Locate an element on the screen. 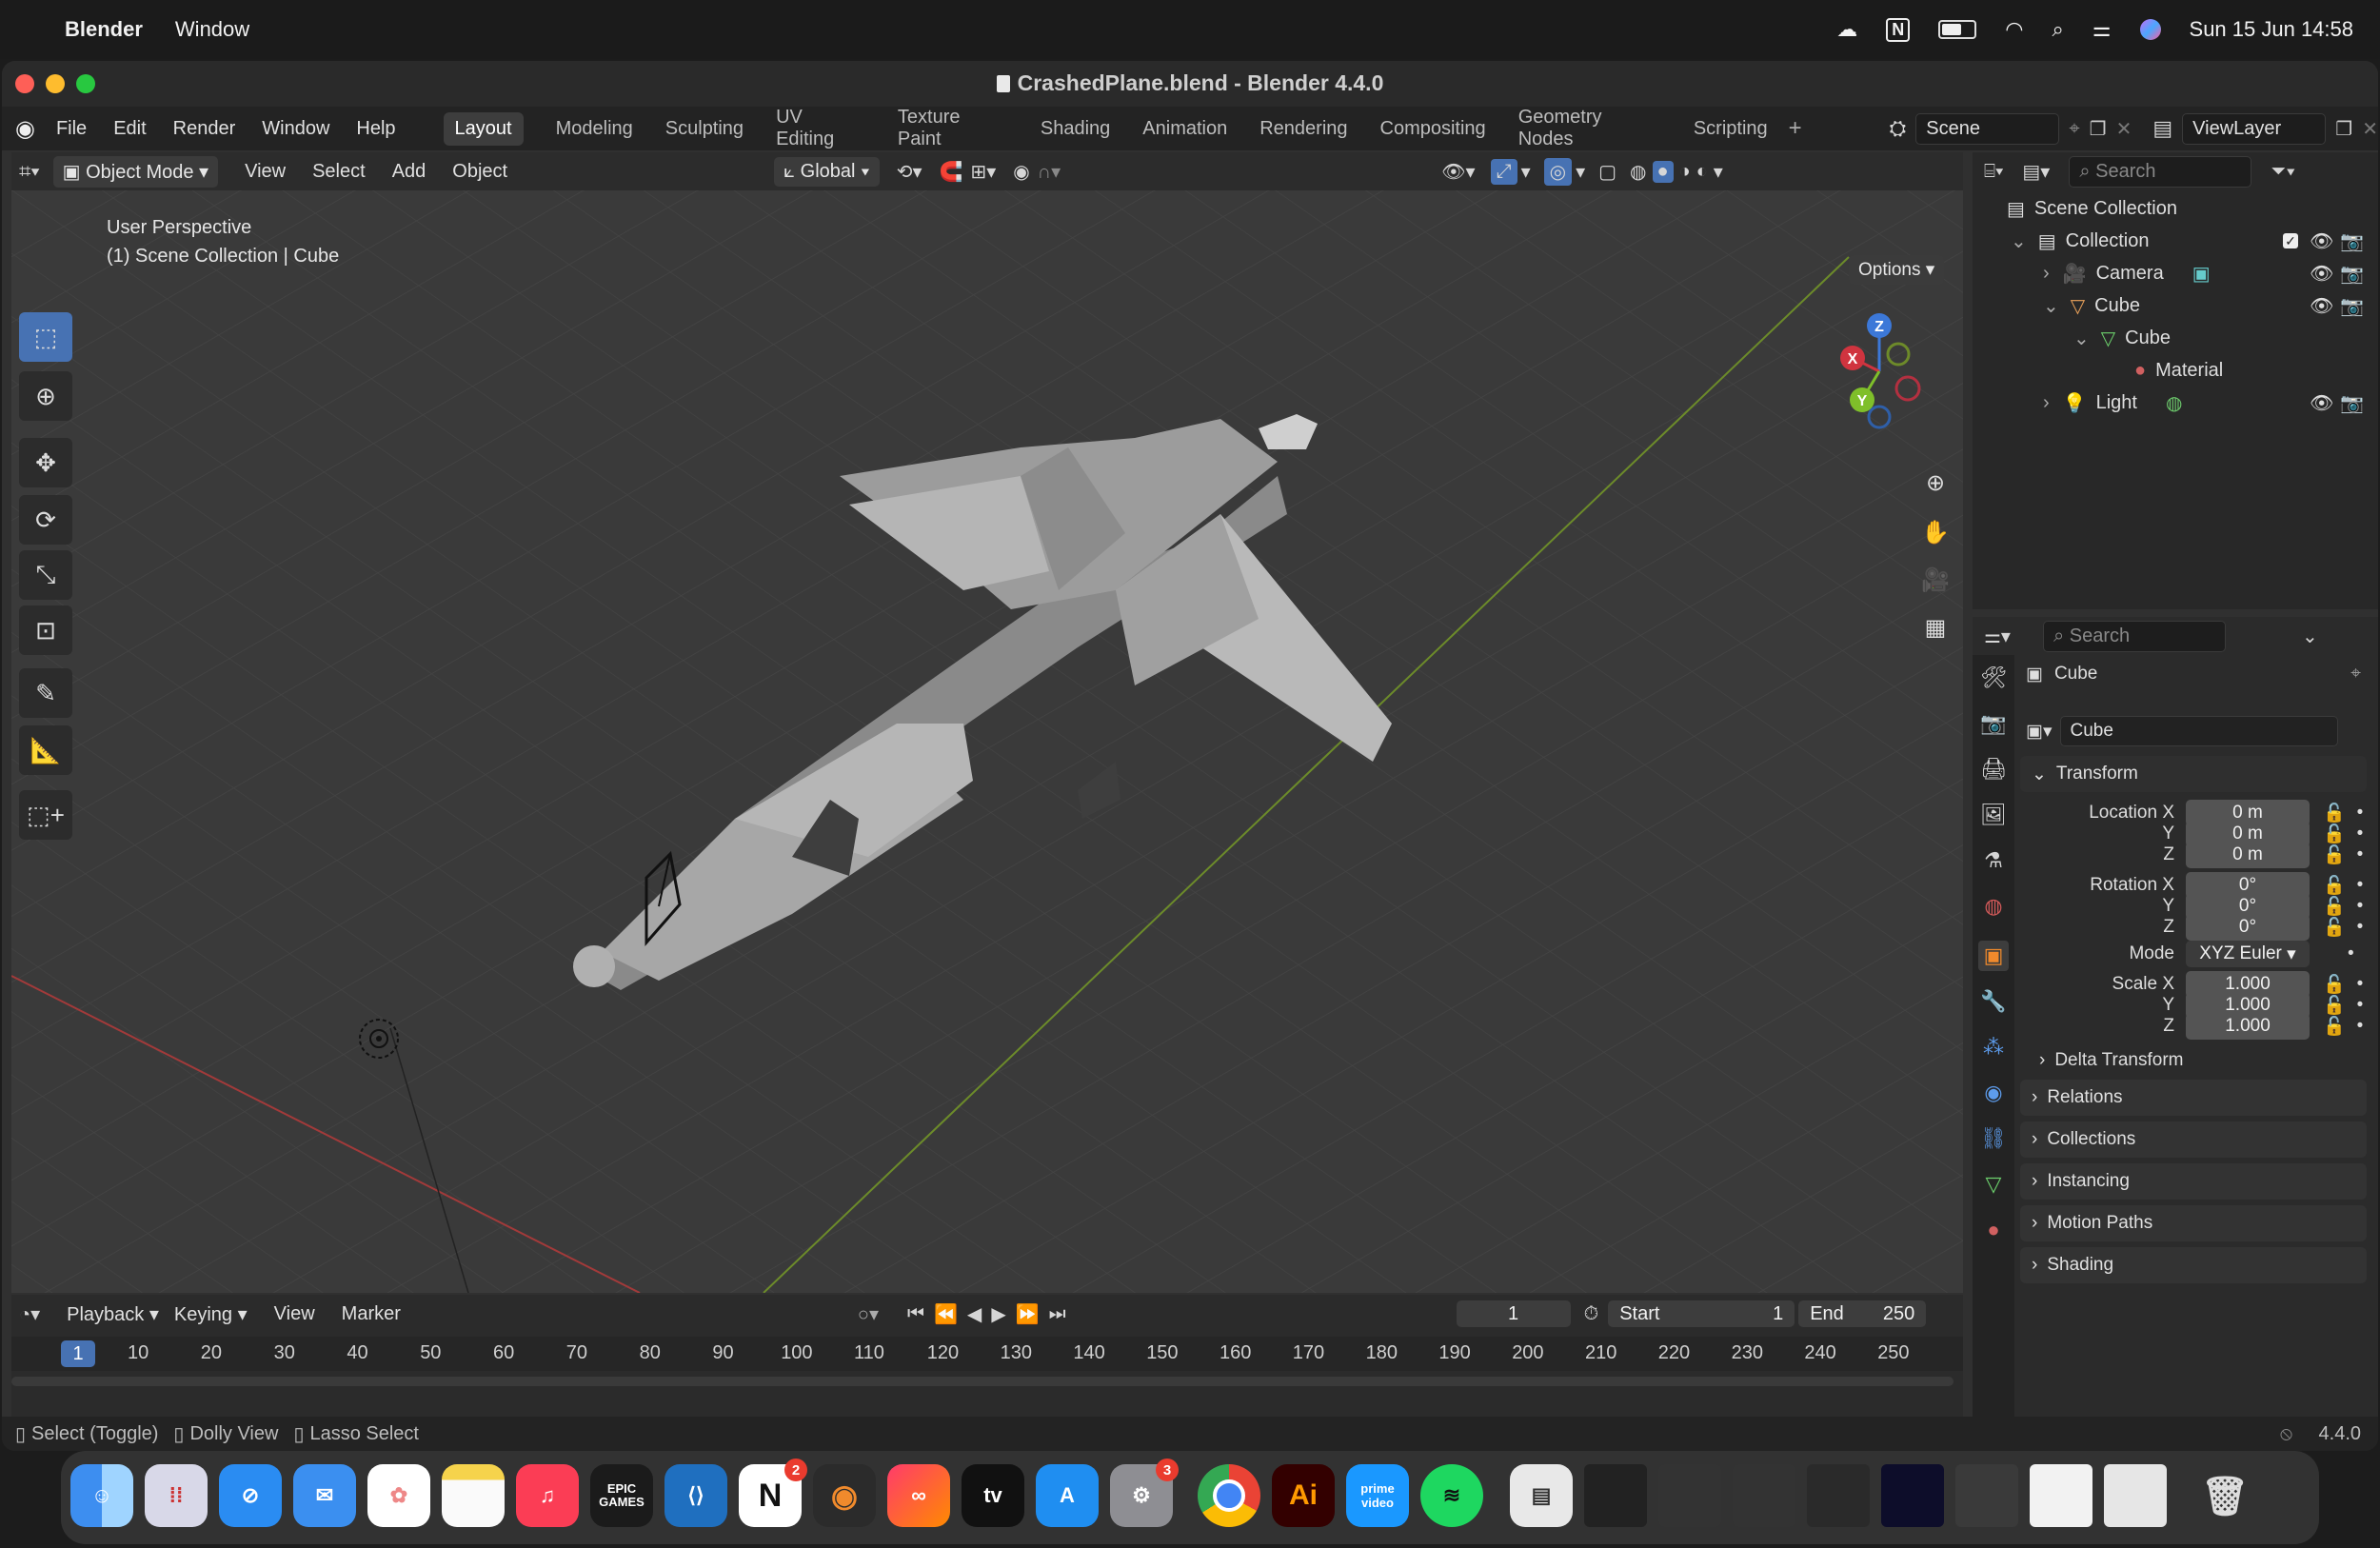 The height and width of the screenshot is (1548, 2380). chrome-icon is located at coordinates (1229, 1495).